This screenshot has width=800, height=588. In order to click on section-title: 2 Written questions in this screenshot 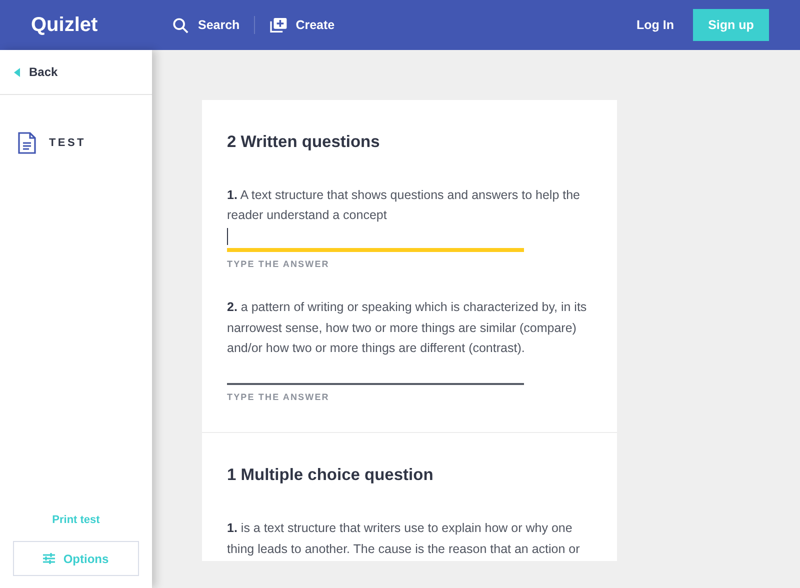, I will do `click(304, 142)`.